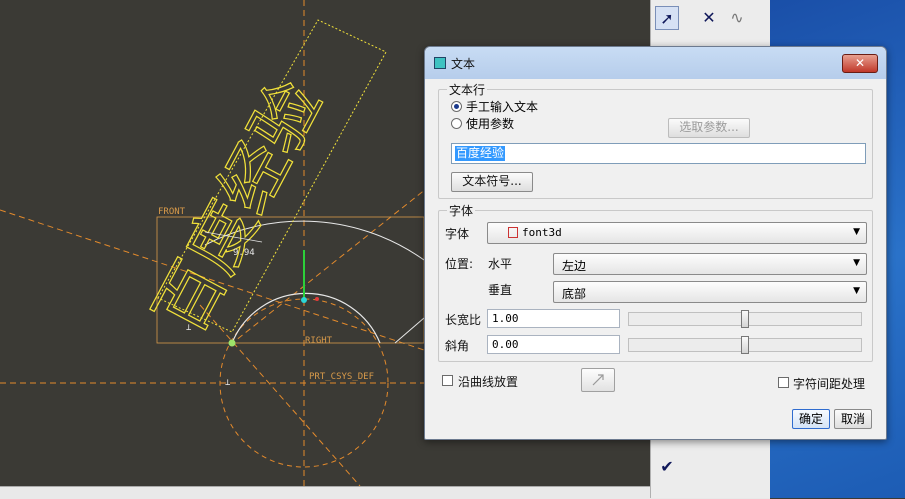  What do you see at coordinates (172, 212) in the screenshot?
I see `front-datum-label: FRONT` at bounding box center [172, 212].